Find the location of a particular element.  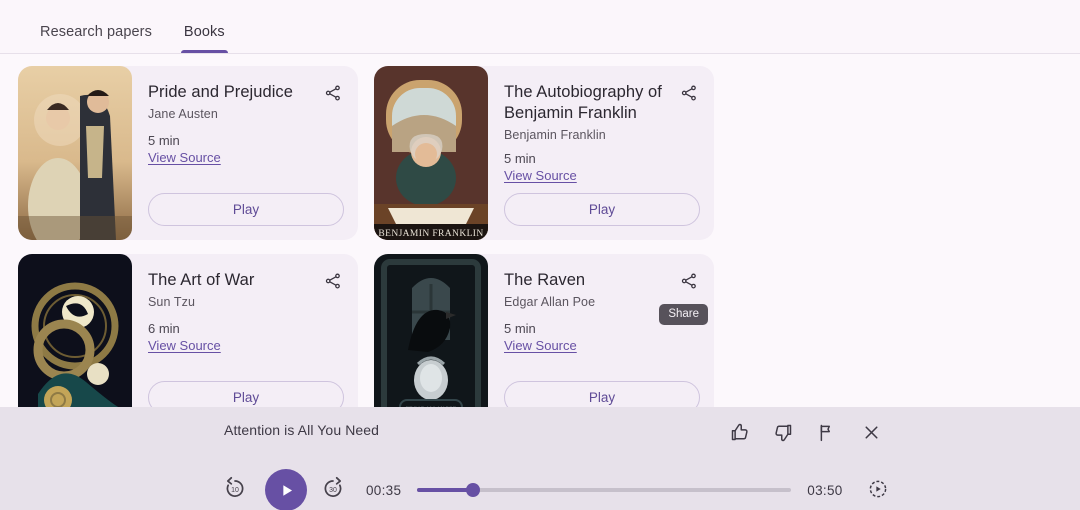

flag-icon is located at coordinates (825, 432).